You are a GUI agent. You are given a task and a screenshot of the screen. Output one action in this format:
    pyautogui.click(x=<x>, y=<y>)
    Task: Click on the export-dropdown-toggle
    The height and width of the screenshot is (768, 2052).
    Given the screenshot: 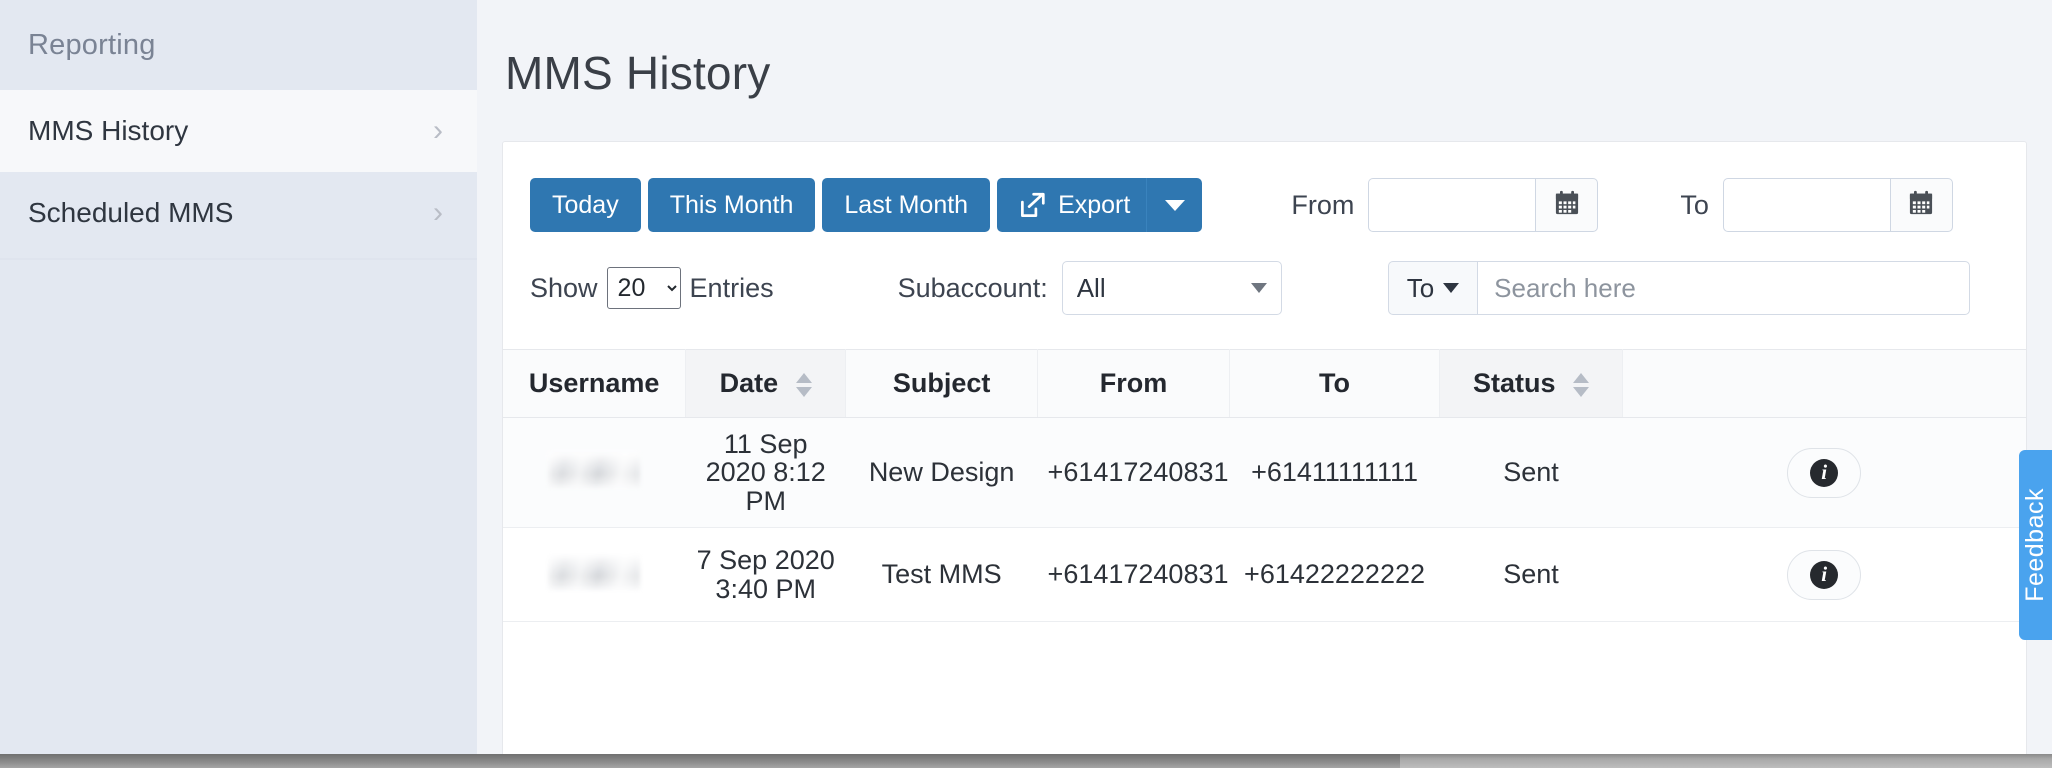 What is the action you would take?
    pyautogui.click(x=1174, y=205)
    